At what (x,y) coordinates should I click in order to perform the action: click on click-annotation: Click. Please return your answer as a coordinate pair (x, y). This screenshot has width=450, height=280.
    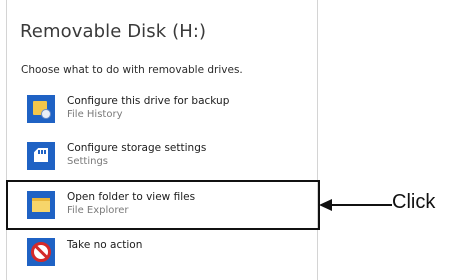
    Looking at the image, I should click on (414, 202).